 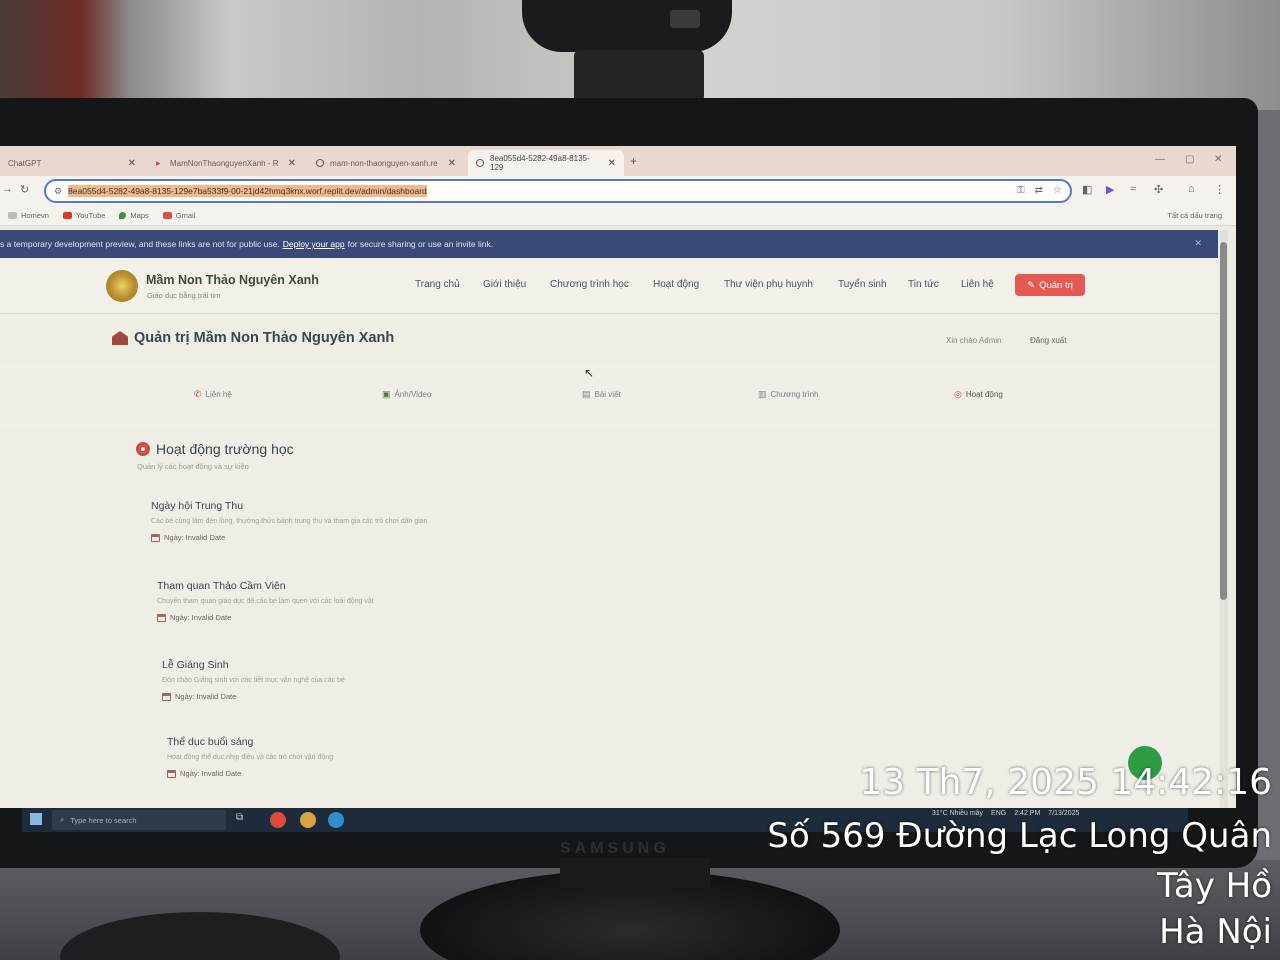 I want to click on activity-name: Lễ Giáng Sinh, so click(x=195, y=665).